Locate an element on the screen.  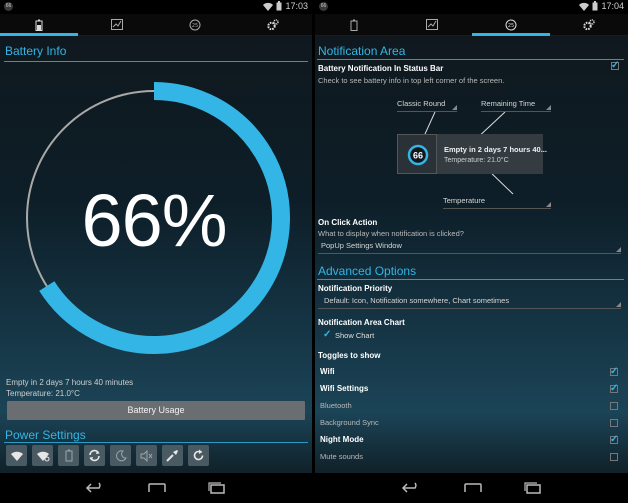
flashlight-toggle is located at coordinates (172, 455).